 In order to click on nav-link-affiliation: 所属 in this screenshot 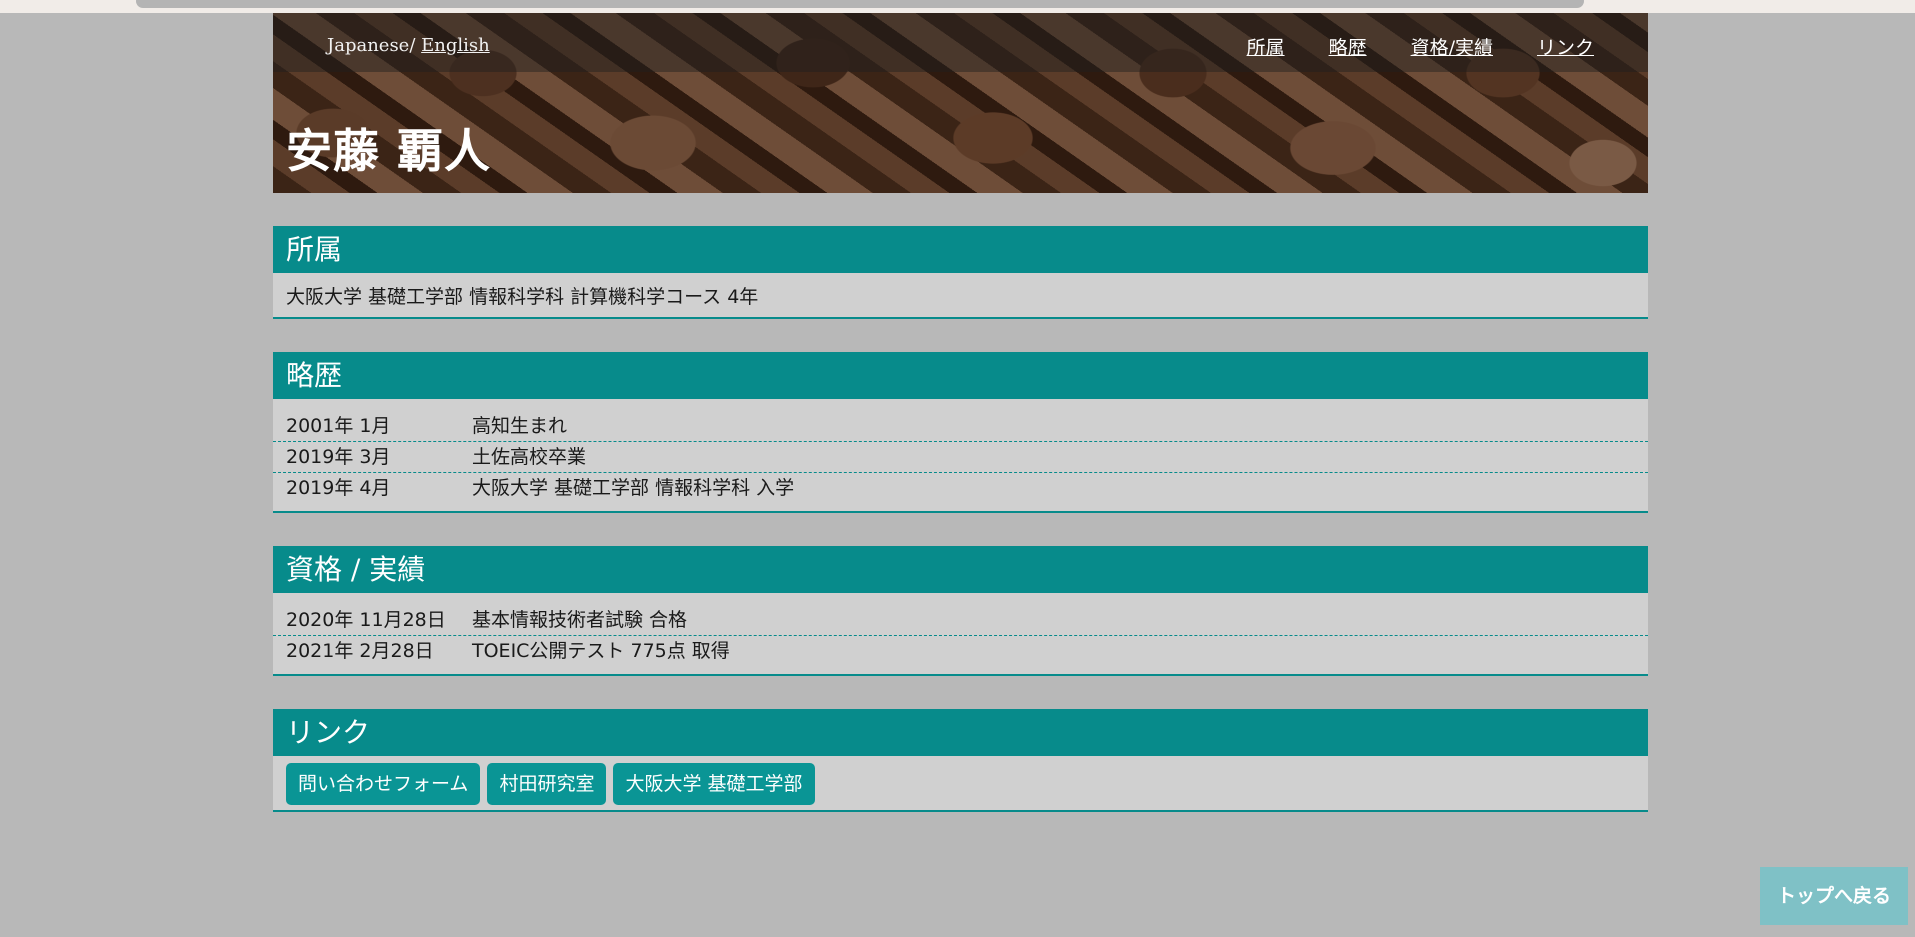, I will do `click(1266, 46)`.